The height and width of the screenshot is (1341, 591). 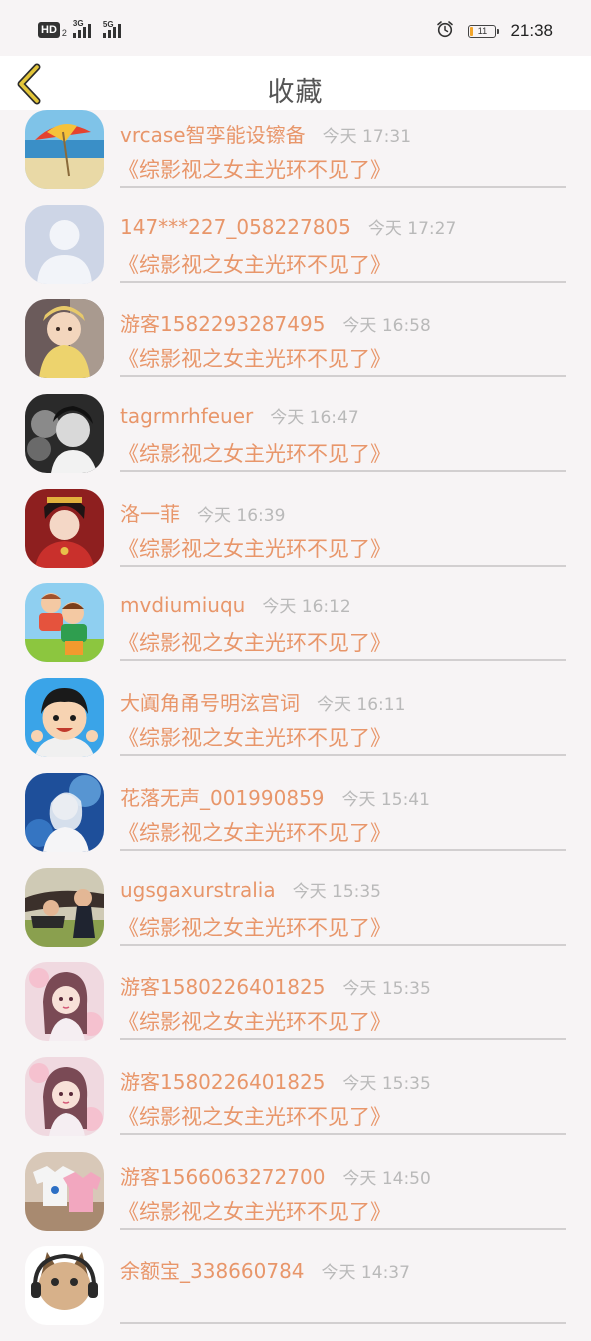 I want to click on favorite-item: 游客1566063272700 今天 14:50 《综影视之女主光环不见了》, so click(x=295, y=1199).